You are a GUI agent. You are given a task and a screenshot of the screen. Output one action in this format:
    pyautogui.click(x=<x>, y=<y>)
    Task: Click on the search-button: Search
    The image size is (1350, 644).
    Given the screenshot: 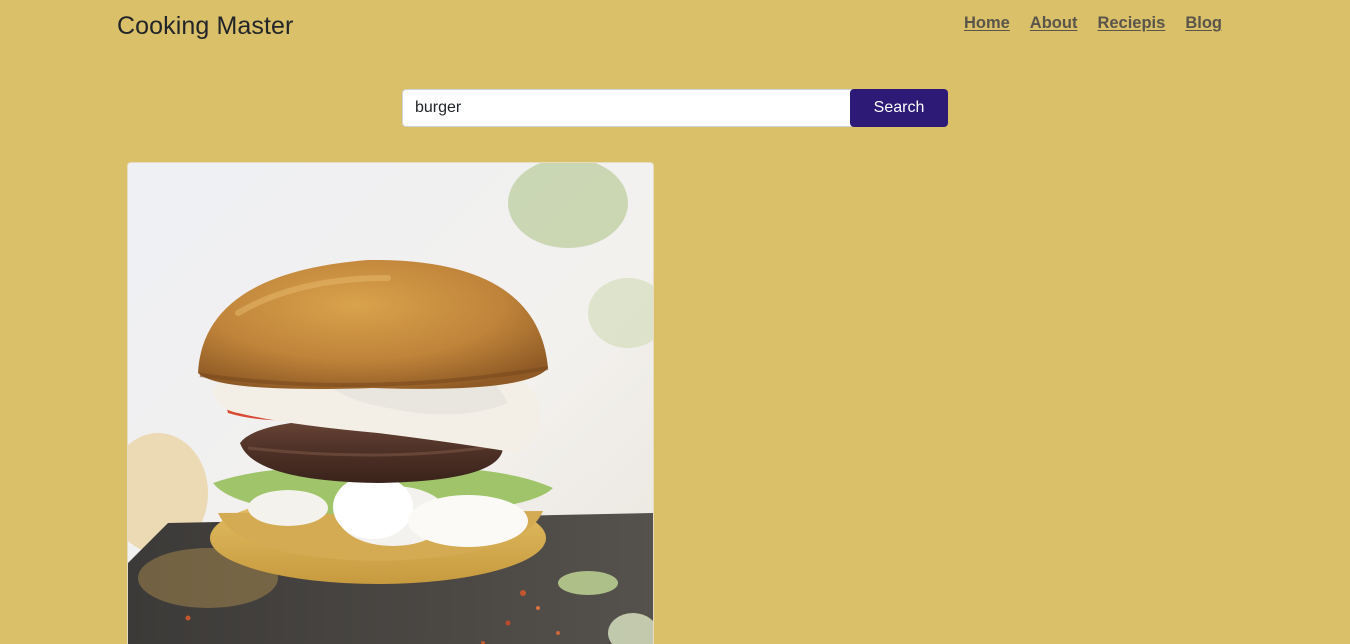 What is the action you would take?
    pyautogui.click(x=899, y=108)
    